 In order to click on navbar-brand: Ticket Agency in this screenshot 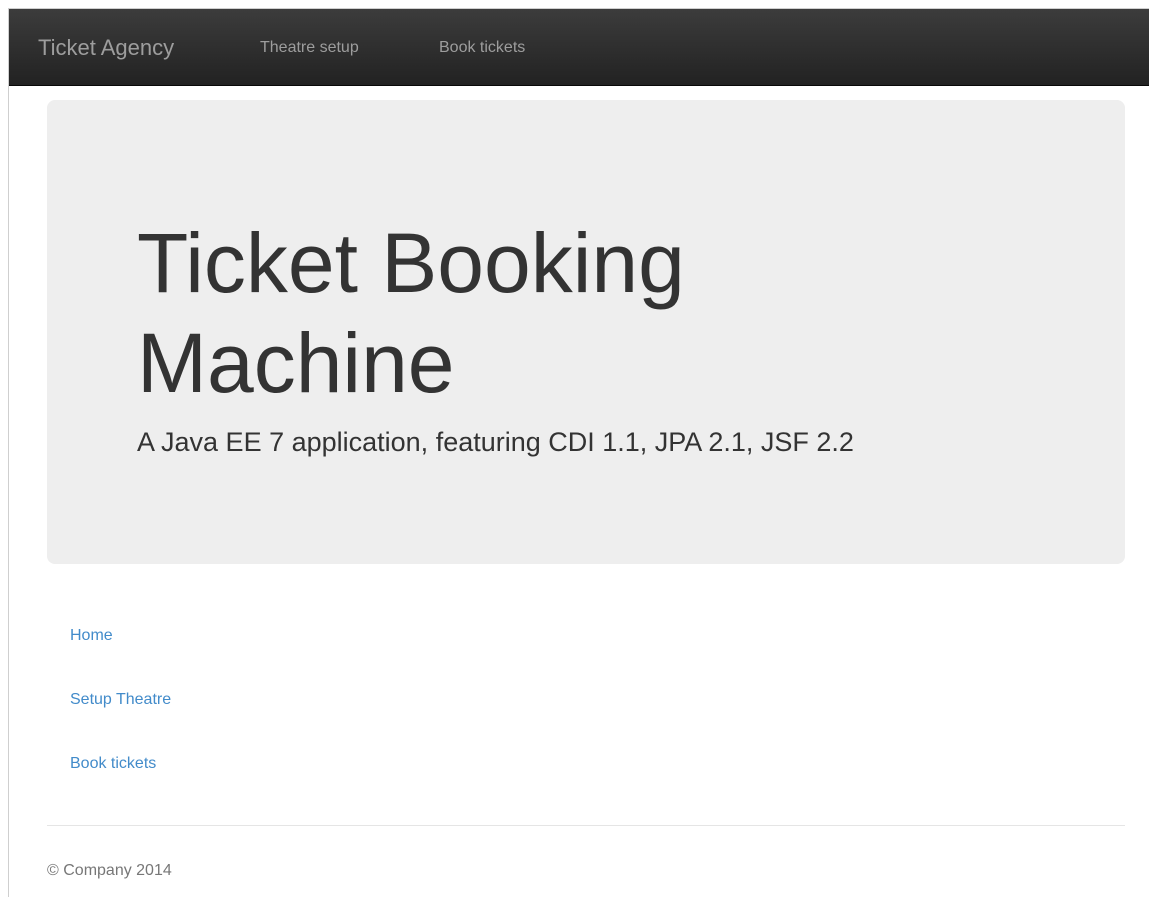, I will do `click(106, 48)`.